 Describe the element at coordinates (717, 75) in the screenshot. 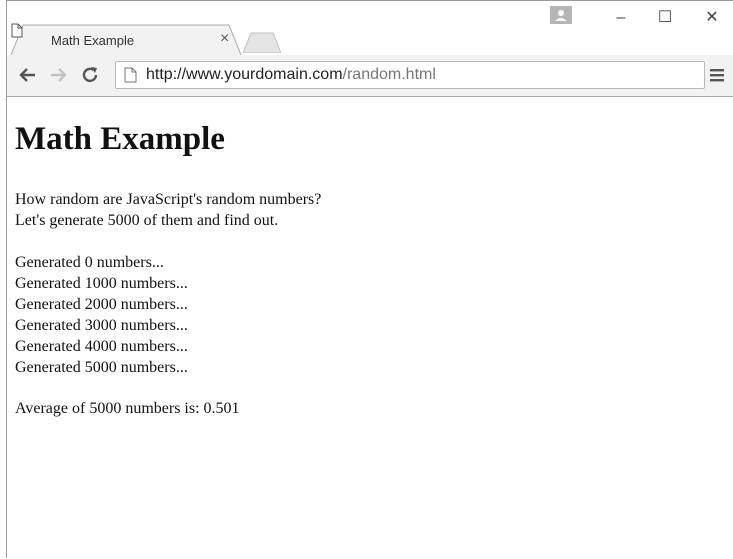

I see `menu-icon` at that location.